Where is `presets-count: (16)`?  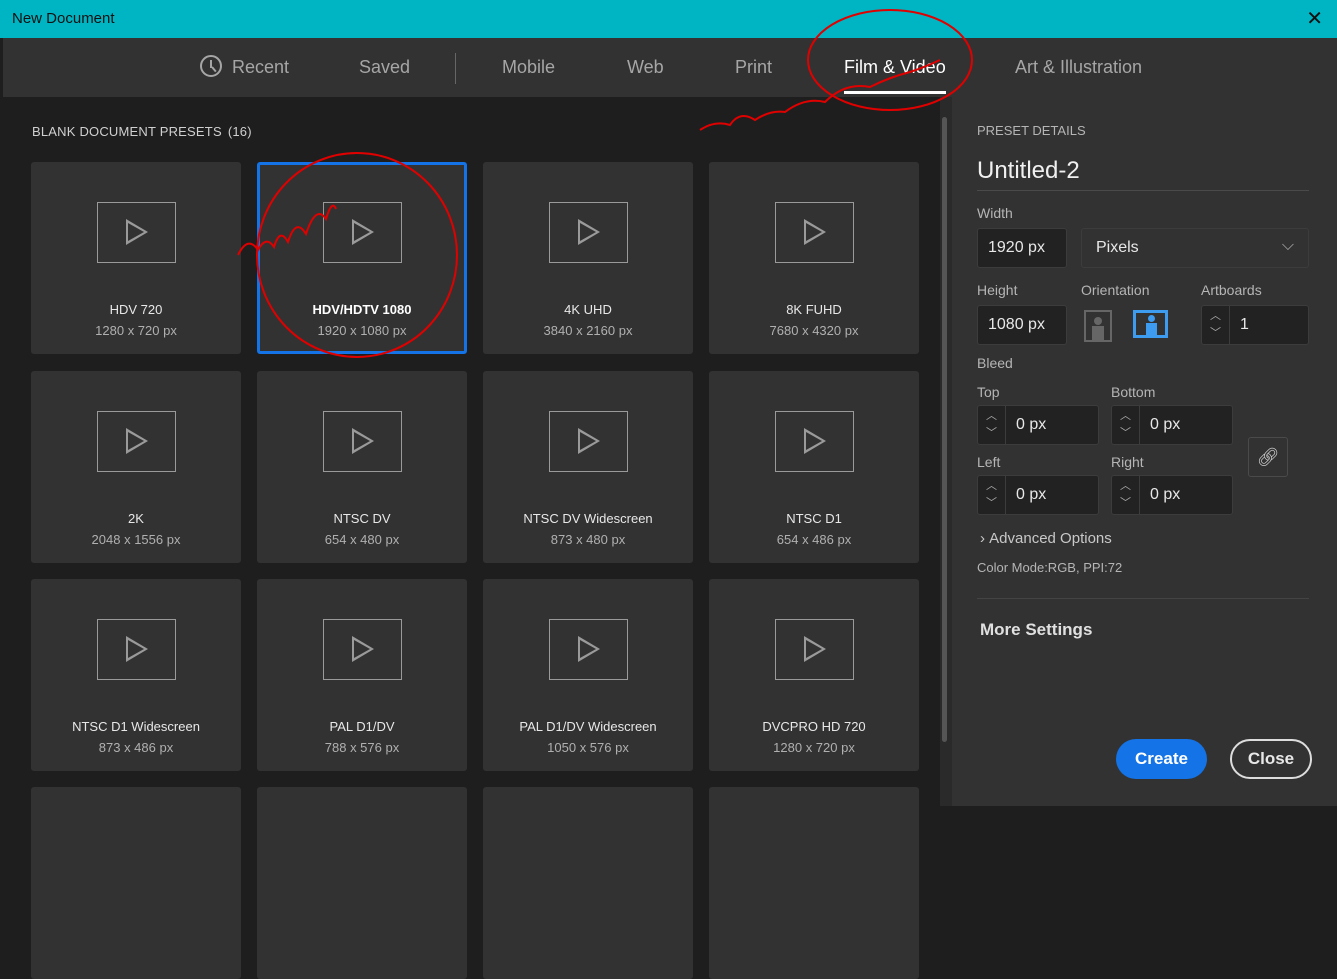
presets-count: (16) is located at coordinates (239, 131).